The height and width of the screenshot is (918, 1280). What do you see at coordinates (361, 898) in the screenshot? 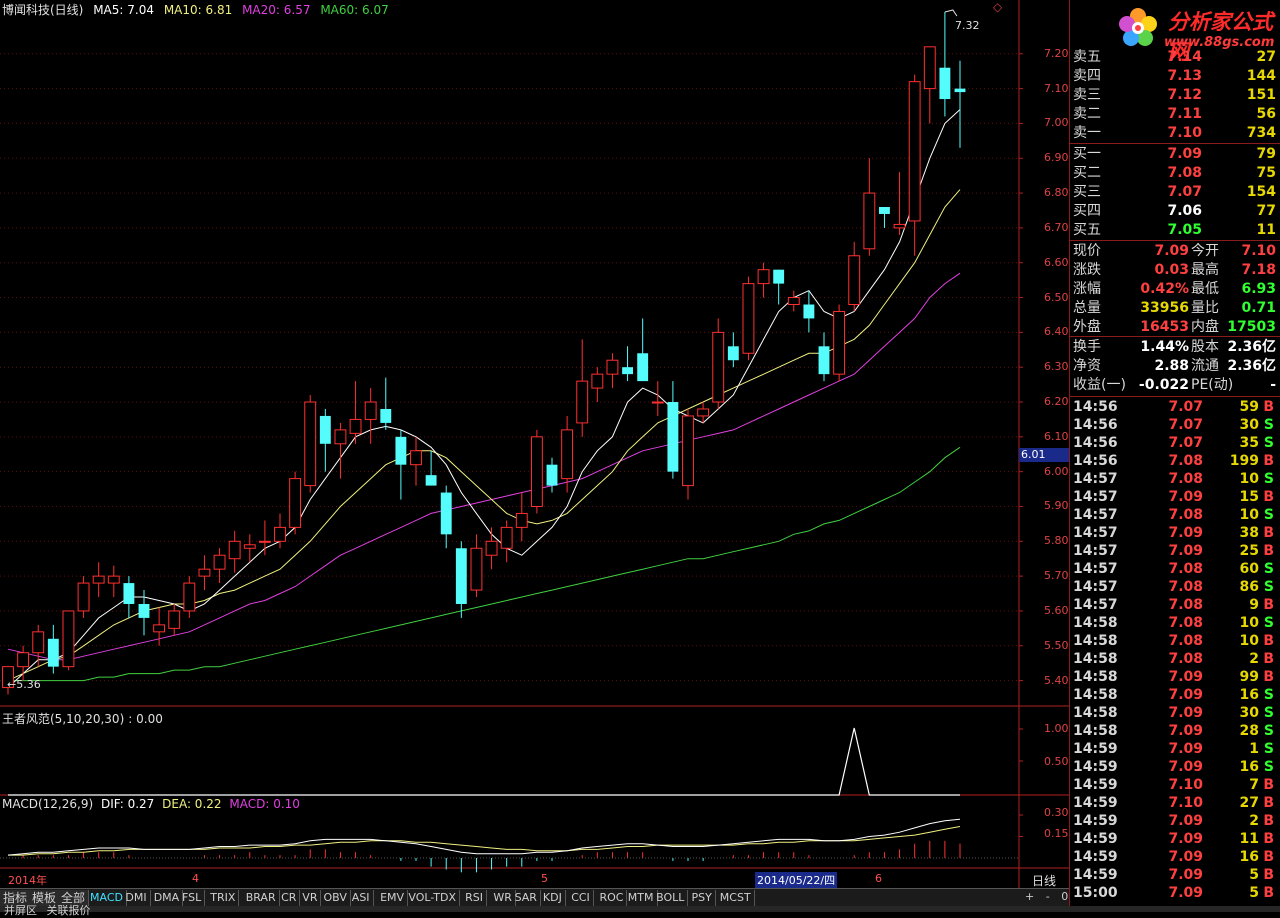
I see `tab-asi: ASI` at bounding box center [361, 898].